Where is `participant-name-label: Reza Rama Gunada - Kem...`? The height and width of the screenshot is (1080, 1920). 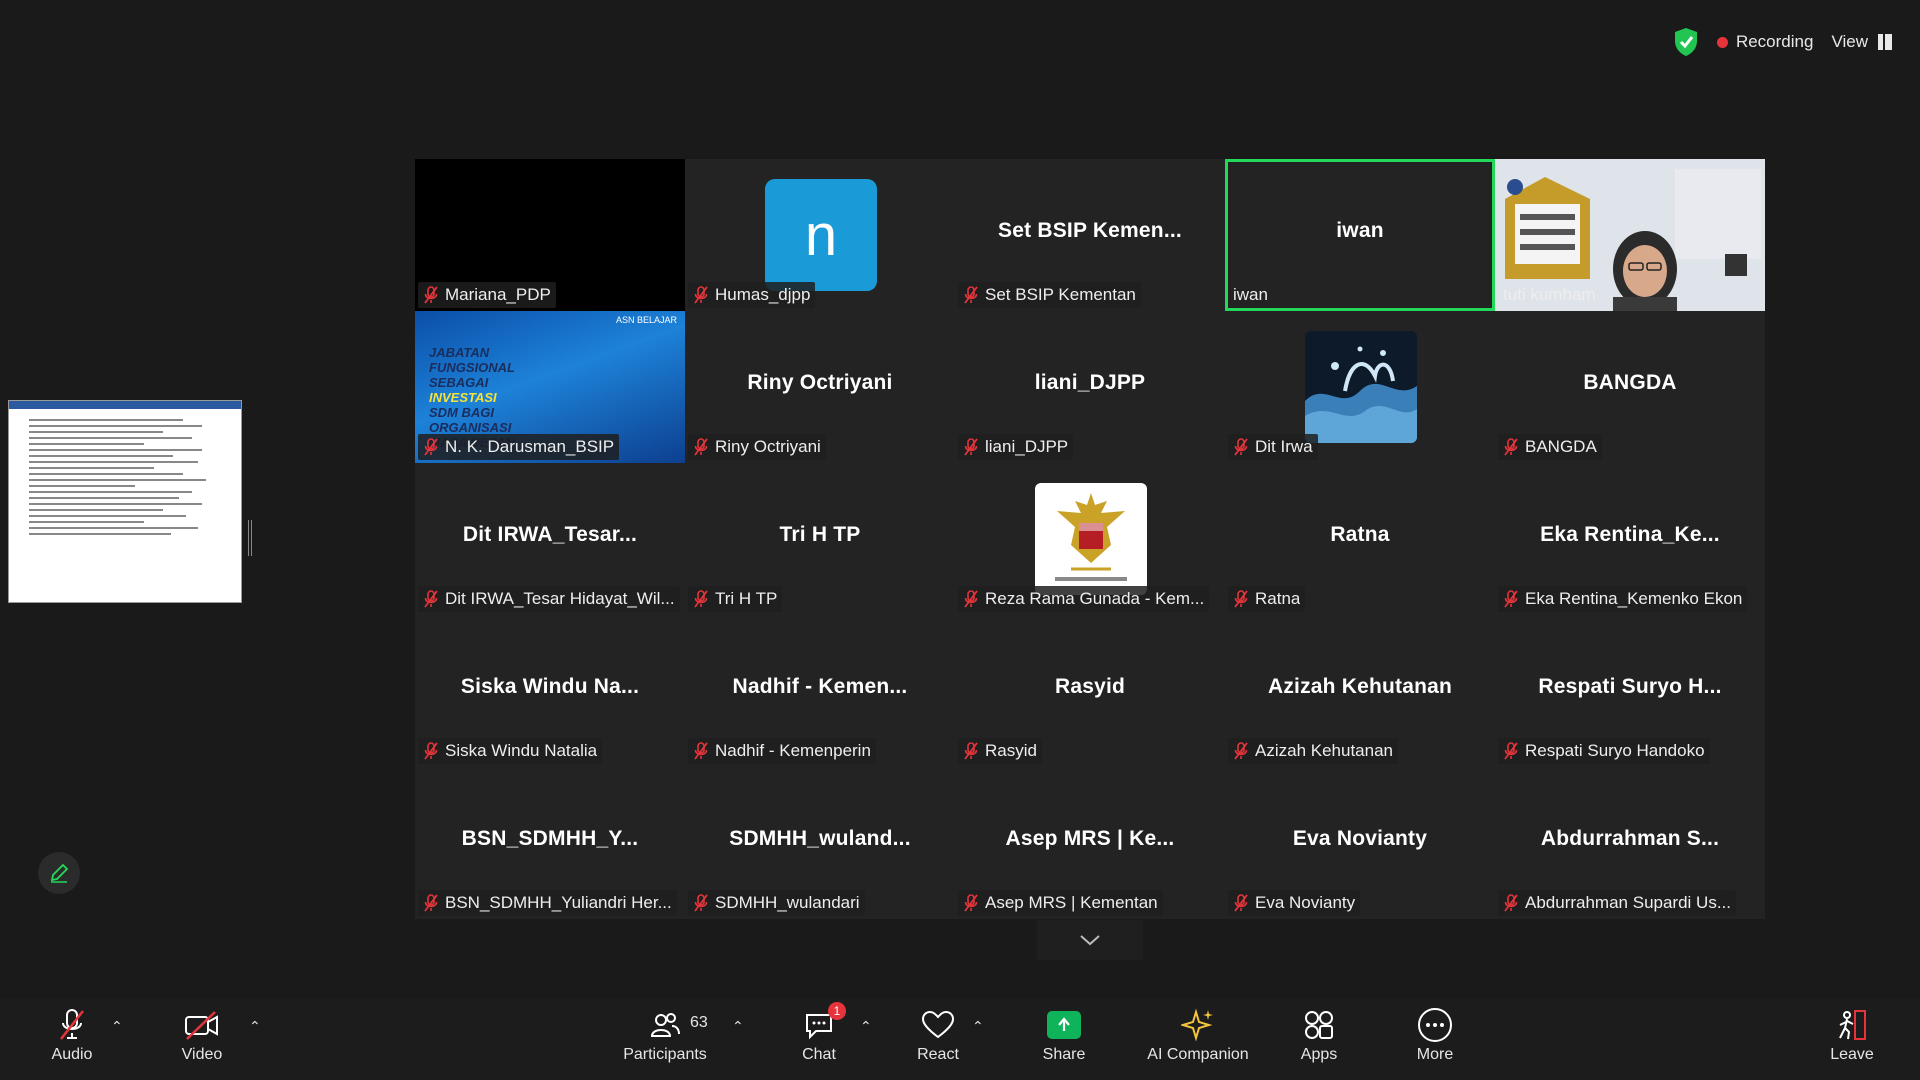 participant-name-label: Reza Rama Gunada - Kem... is located at coordinates (1084, 599).